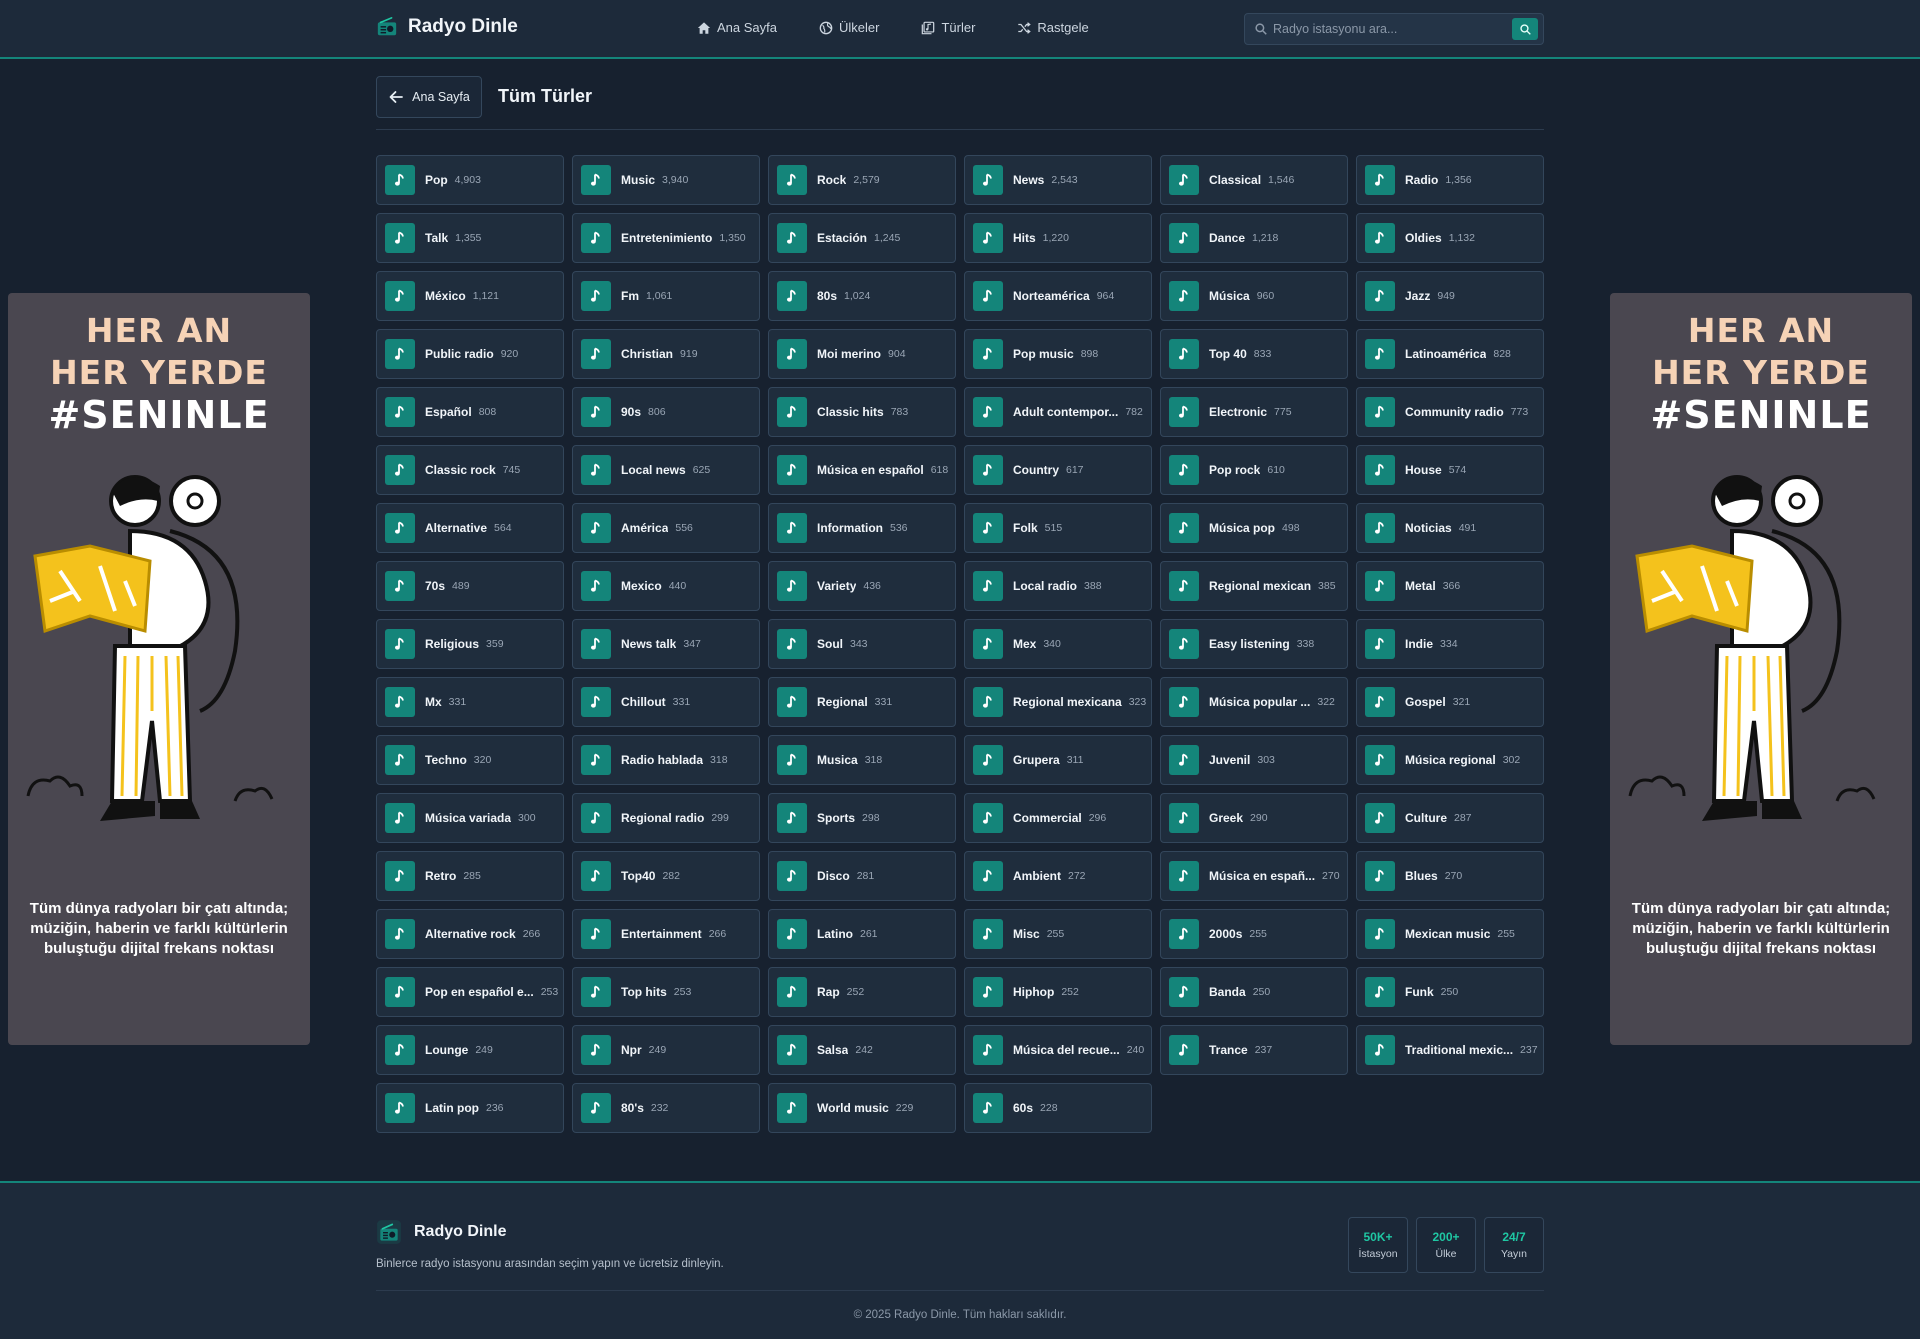 This screenshot has height=1339, width=1920. What do you see at coordinates (862, 586) in the screenshot?
I see `genre-card: Variety 436` at bounding box center [862, 586].